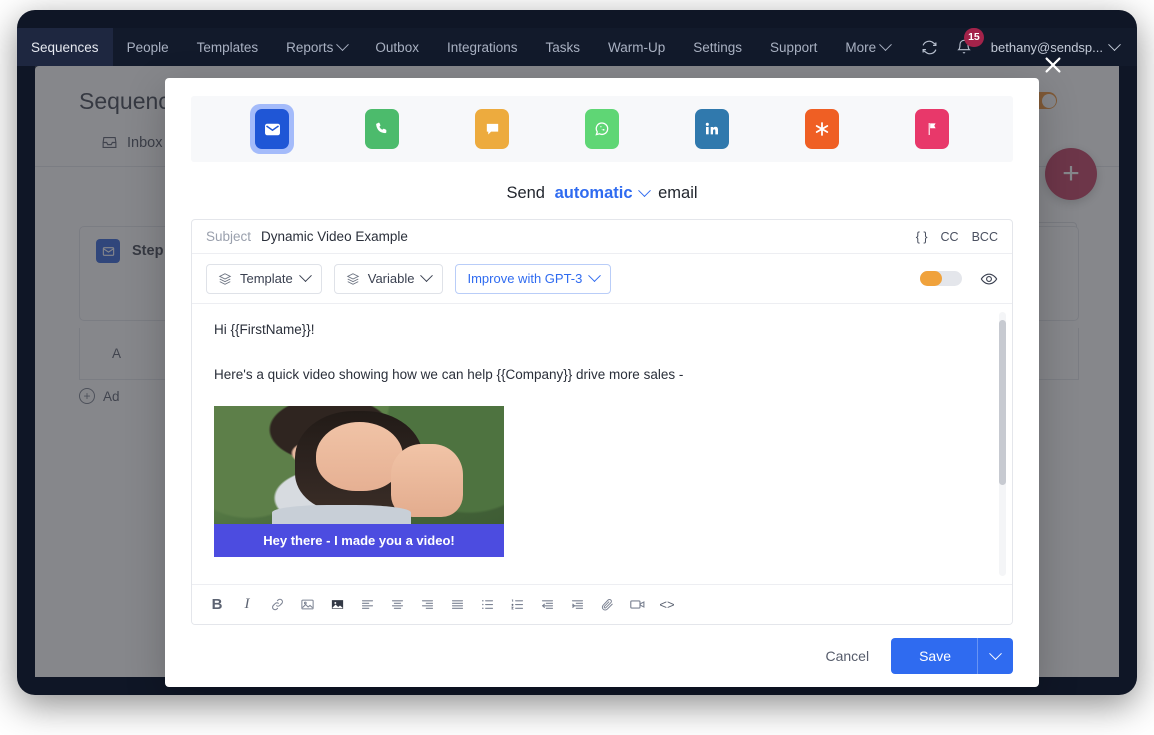 This screenshot has width=1154, height=735. Describe the element at coordinates (941, 278) in the screenshot. I see `plain-text-toggle` at that location.